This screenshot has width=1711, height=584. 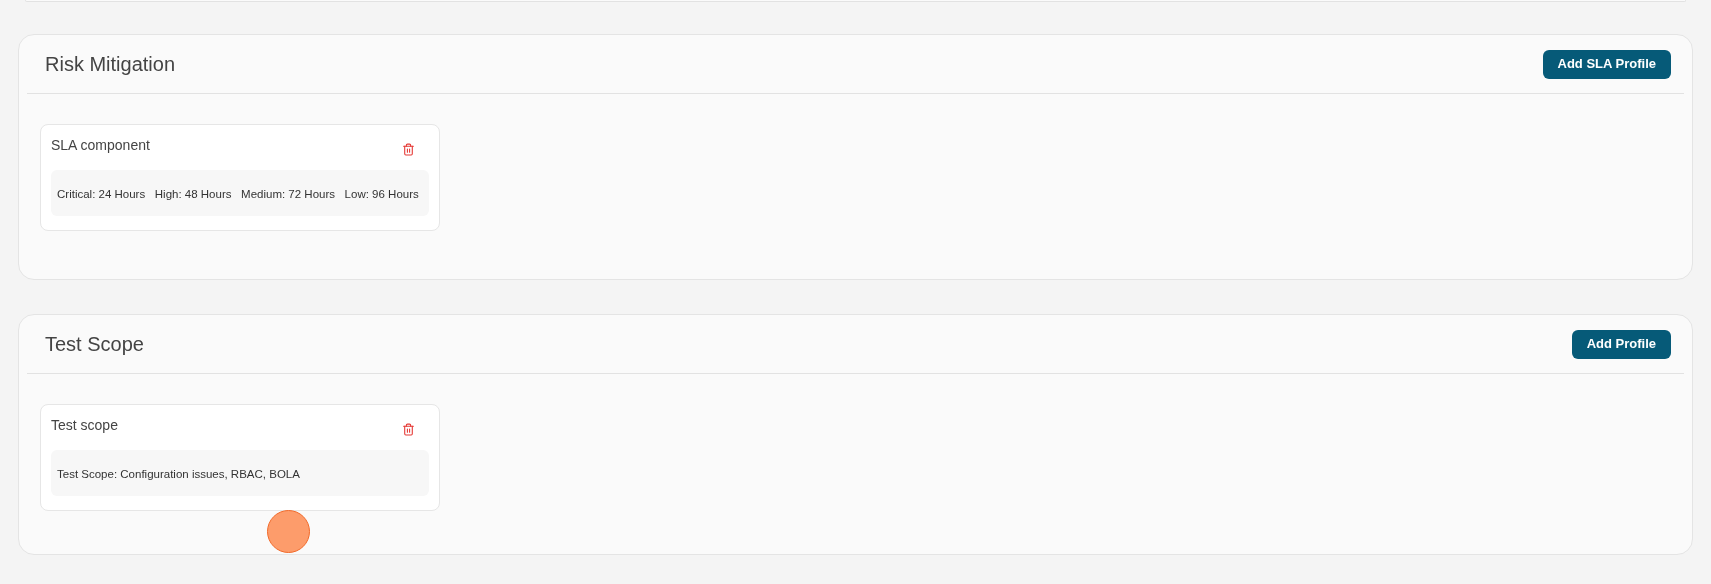 What do you see at coordinates (178, 474) in the screenshot?
I see `card-detail: Test Scope: Configuration issues, RBAC, BOLA` at bounding box center [178, 474].